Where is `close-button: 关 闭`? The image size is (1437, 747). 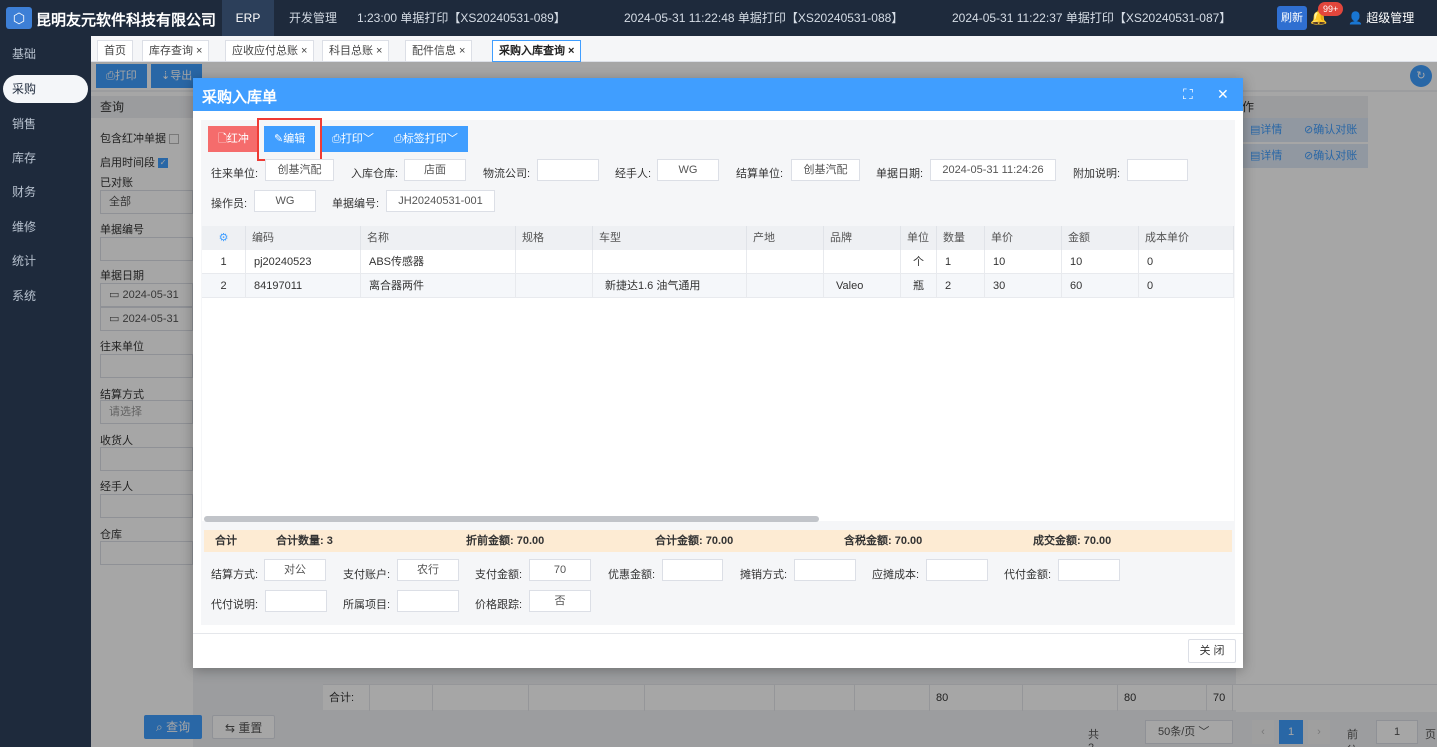 close-button: 关 闭 is located at coordinates (1212, 651).